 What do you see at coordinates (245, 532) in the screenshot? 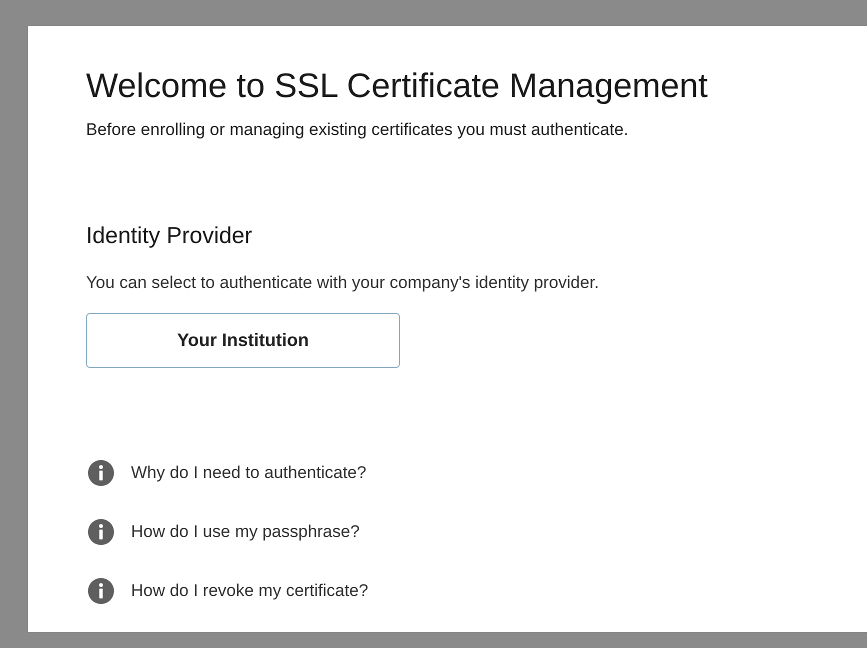
I see `faq-link: How do I use my passphrase?` at bounding box center [245, 532].